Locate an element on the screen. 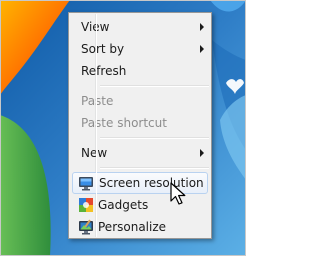 Image resolution: width=320 pixels, height=256 pixels. menu-item-label: Refresh is located at coordinates (104, 71).